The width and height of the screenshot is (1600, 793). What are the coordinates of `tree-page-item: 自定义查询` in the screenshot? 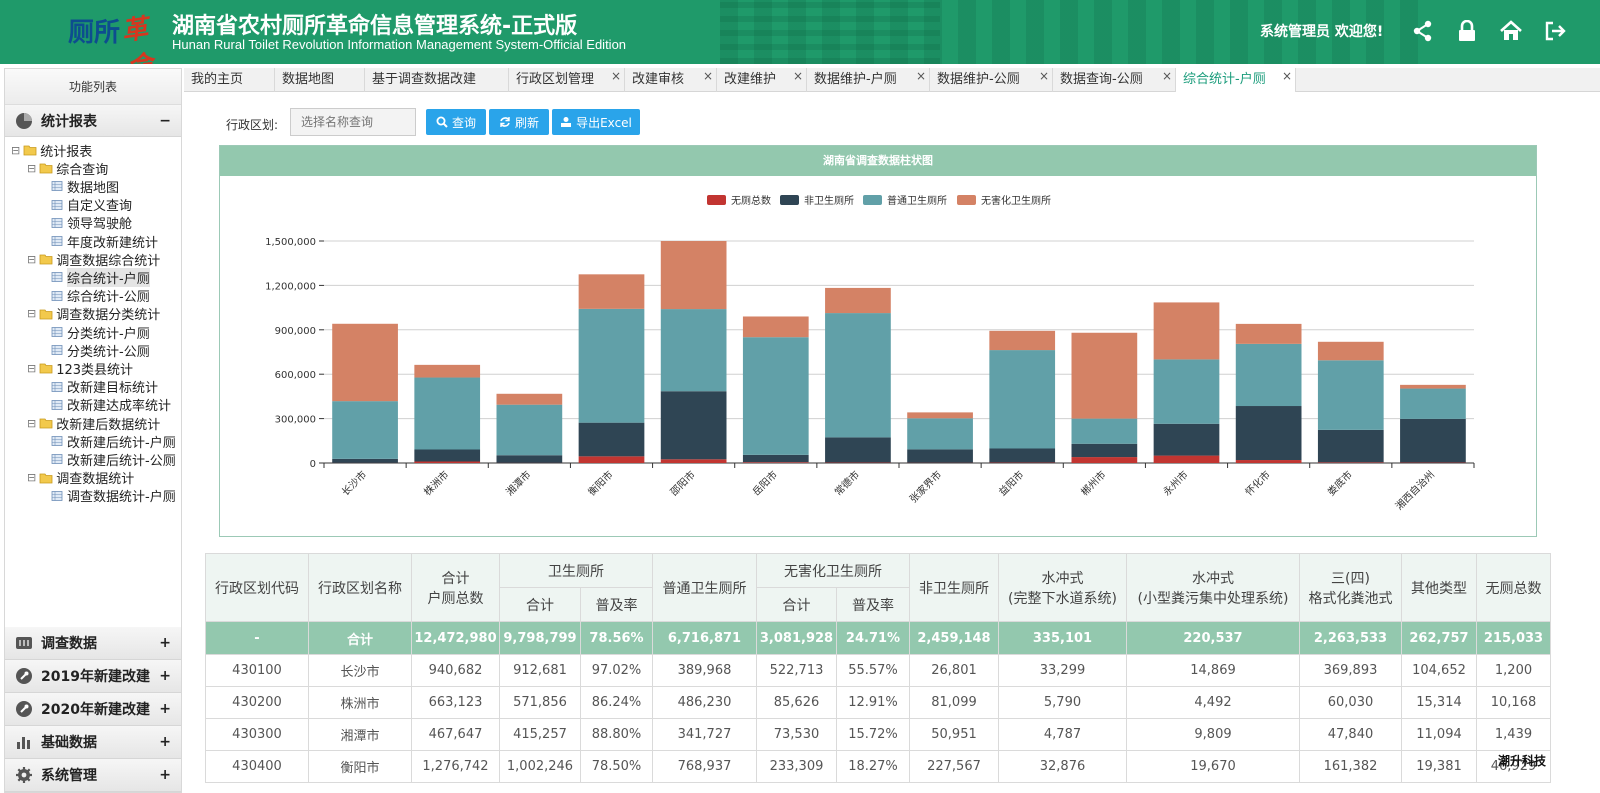 It's located at (91, 205).